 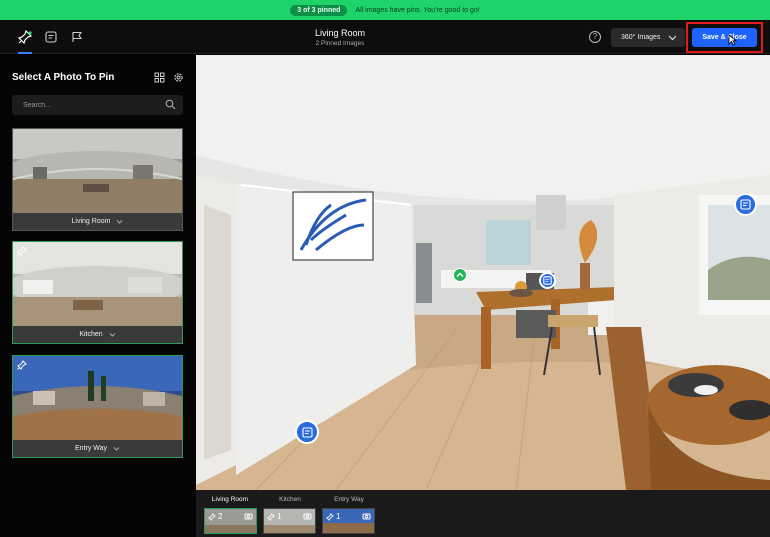 What do you see at coordinates (178, 77) in the screenshot?
I see `gear-icon` at bounding box center [178, 77].